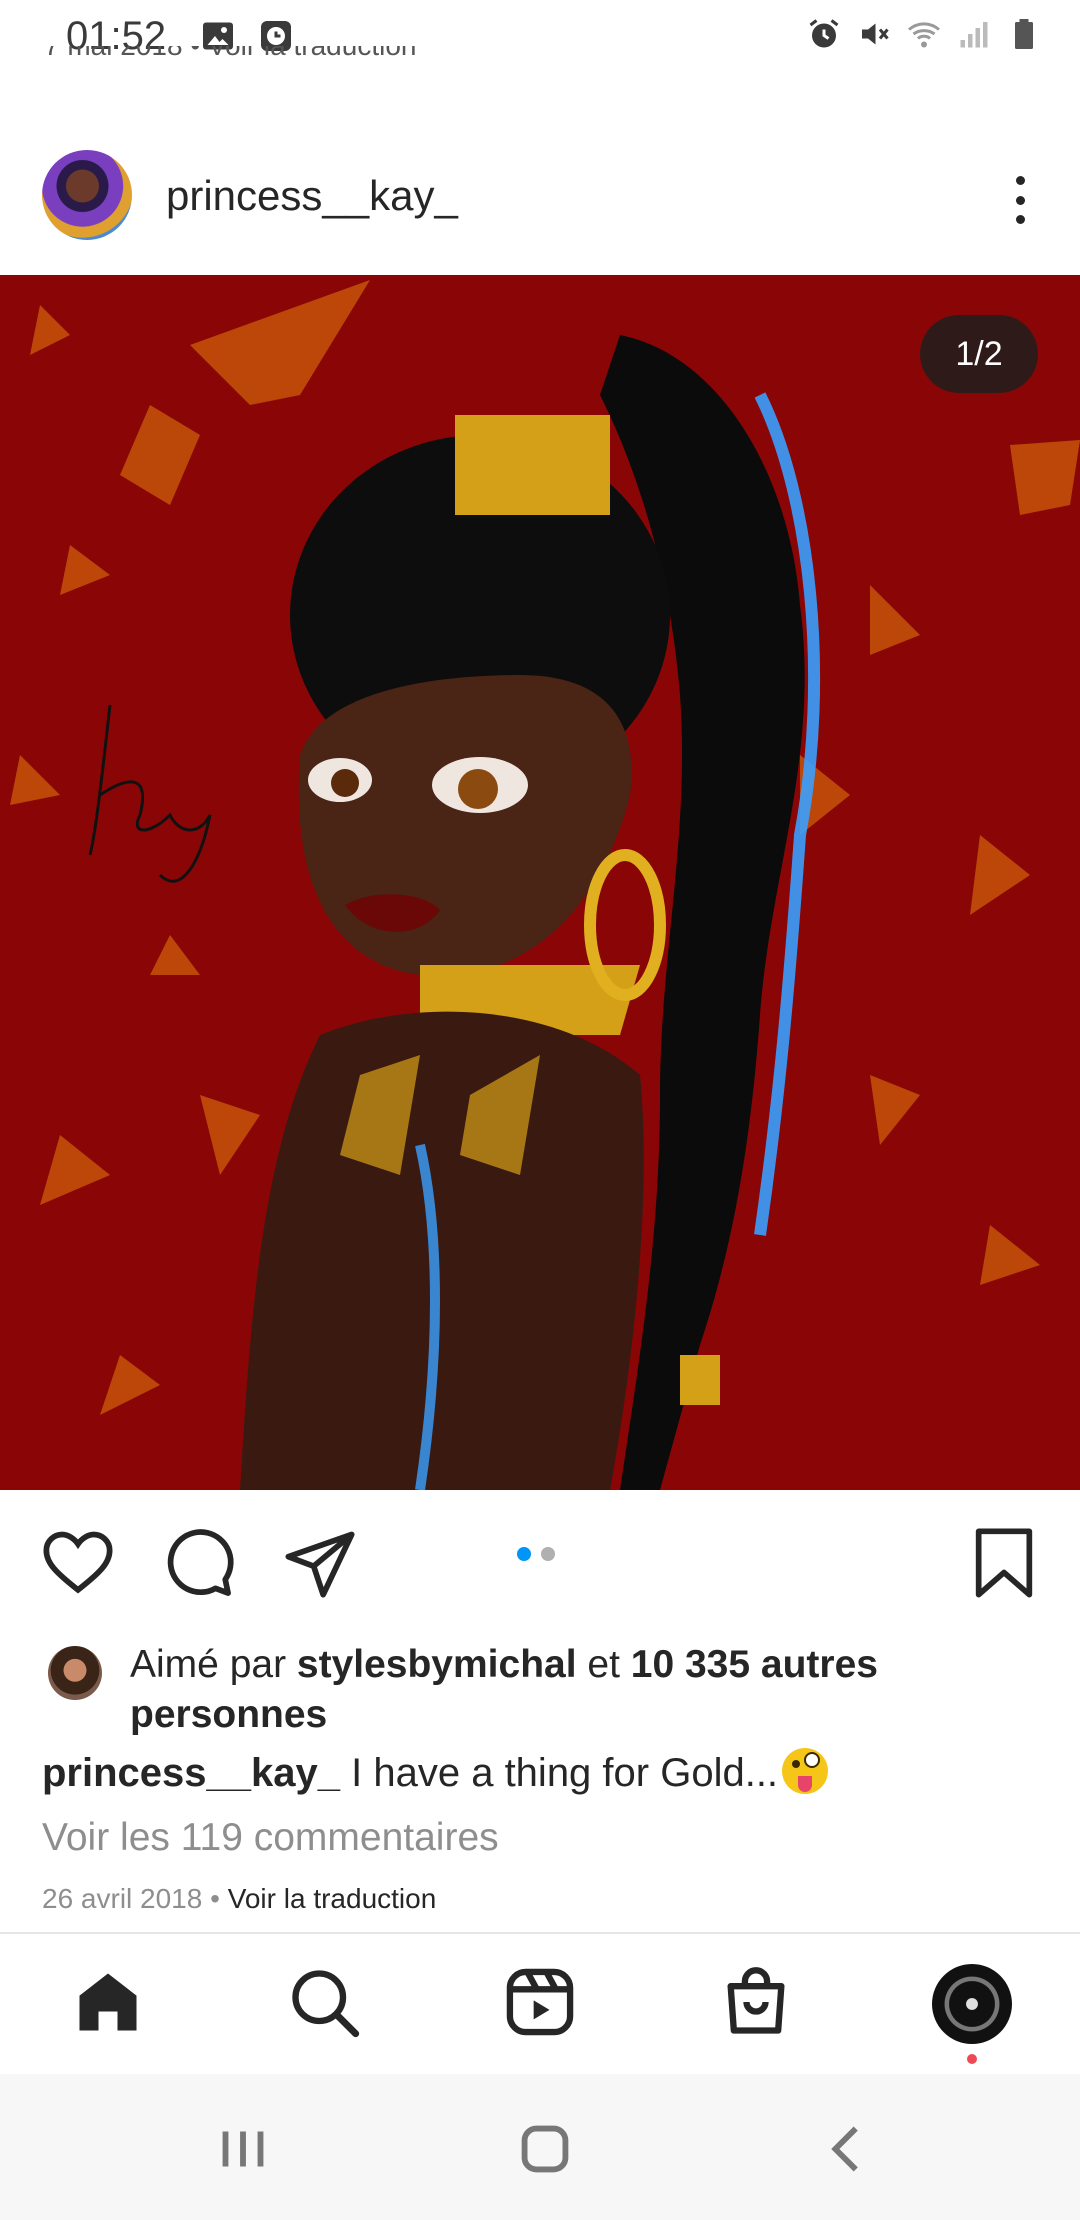 The height and width of the screenshot is (2220, 1080). Describe the element at coordinates (1024, 34) in the screenshot. I see `battery-icon` at that location.